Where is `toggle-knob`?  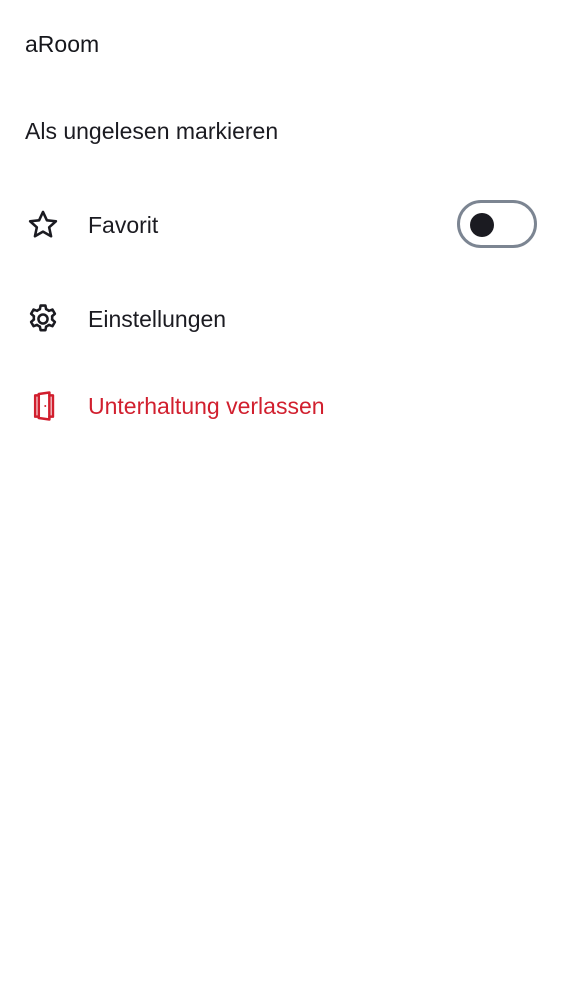 toggle-knob is located at coordinates (482, 225).